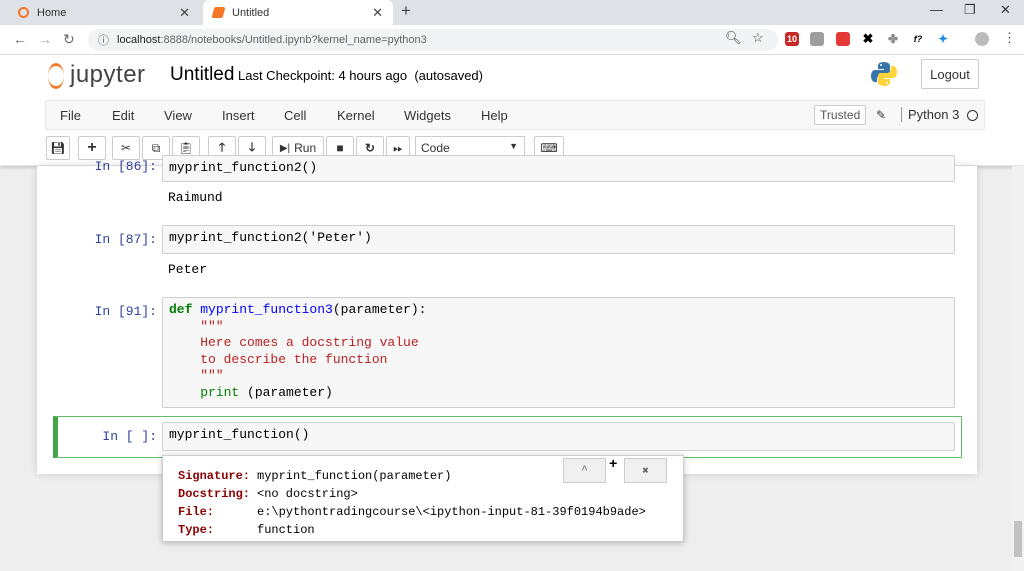 This screenshot has width=1024, height=571. Describe the element at coordinates (195, 197) in the screenshot. I see `cell-output: Raimund` at that location.